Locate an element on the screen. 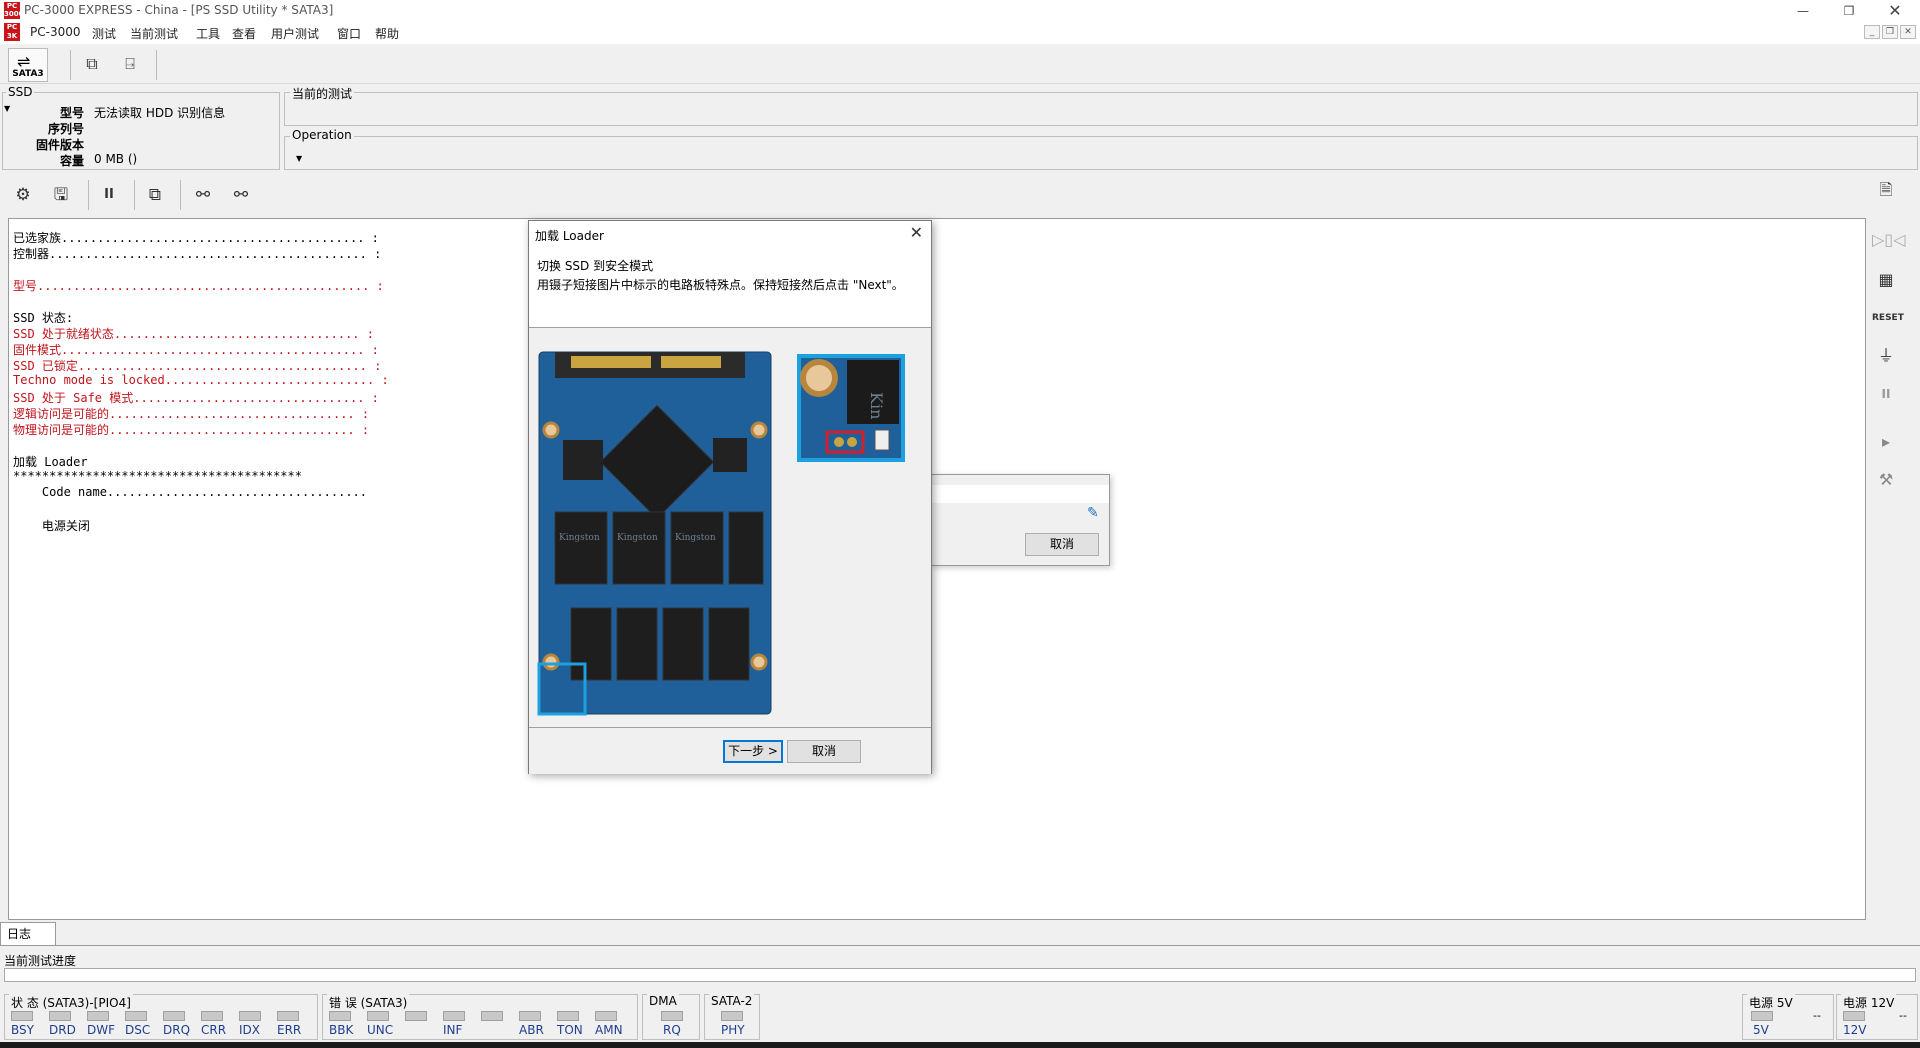 Image resolution: width=1920 pixels, height=1048 pixels. copy-icon: ⧉ is located at coordinates (155, 195).